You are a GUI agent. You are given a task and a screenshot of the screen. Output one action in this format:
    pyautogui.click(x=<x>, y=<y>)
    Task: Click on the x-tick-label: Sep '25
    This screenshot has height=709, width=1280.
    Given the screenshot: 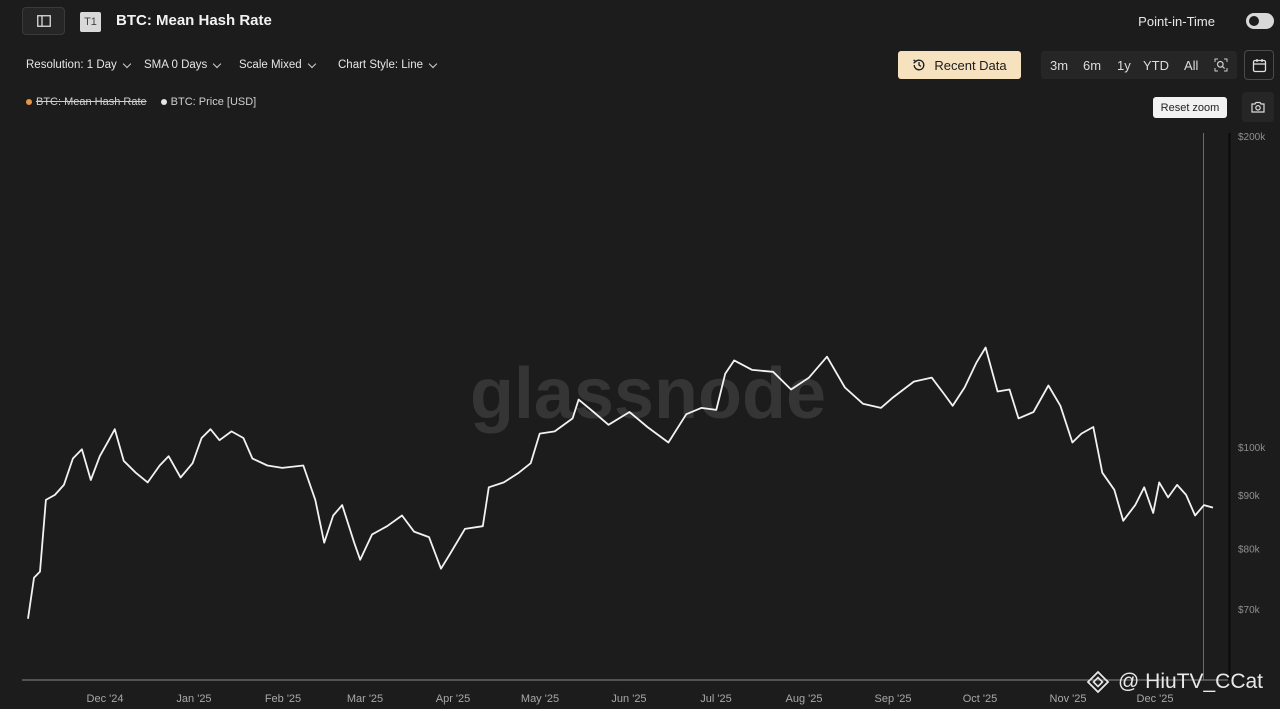 What is the action you would take?
    pyautogui.click(x=893, y=699)
    